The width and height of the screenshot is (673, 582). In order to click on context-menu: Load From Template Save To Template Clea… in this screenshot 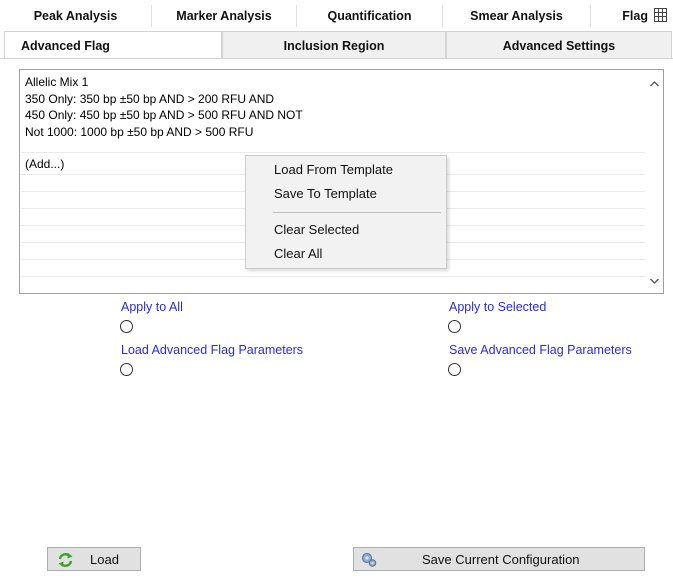, I will do `click(346, 212)`.